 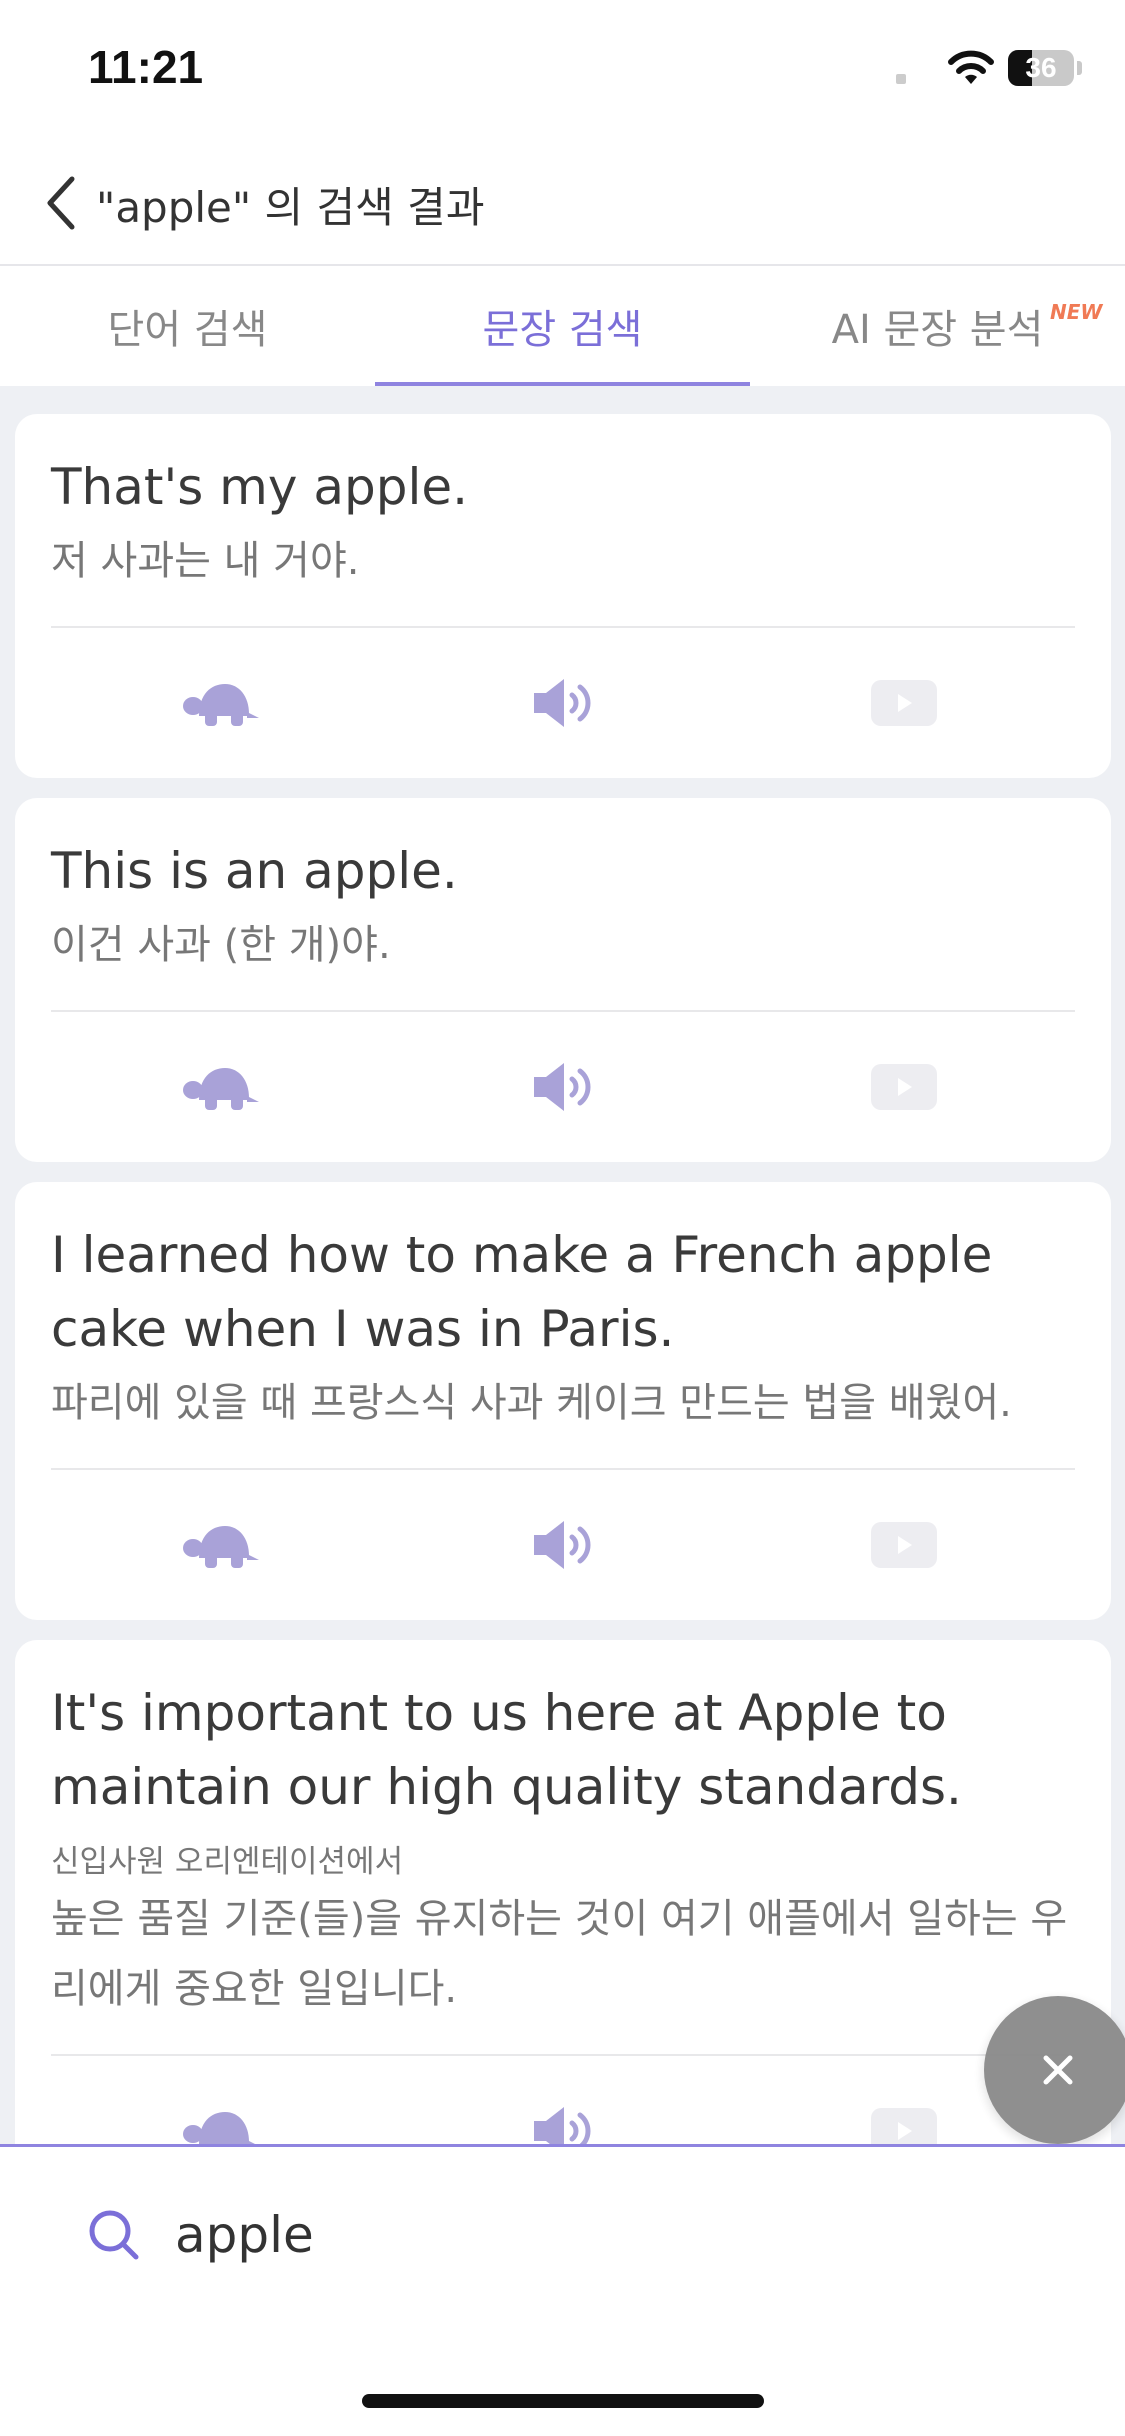 I want to click on tab-label: 단어 검색, so click(x=187, y=330).